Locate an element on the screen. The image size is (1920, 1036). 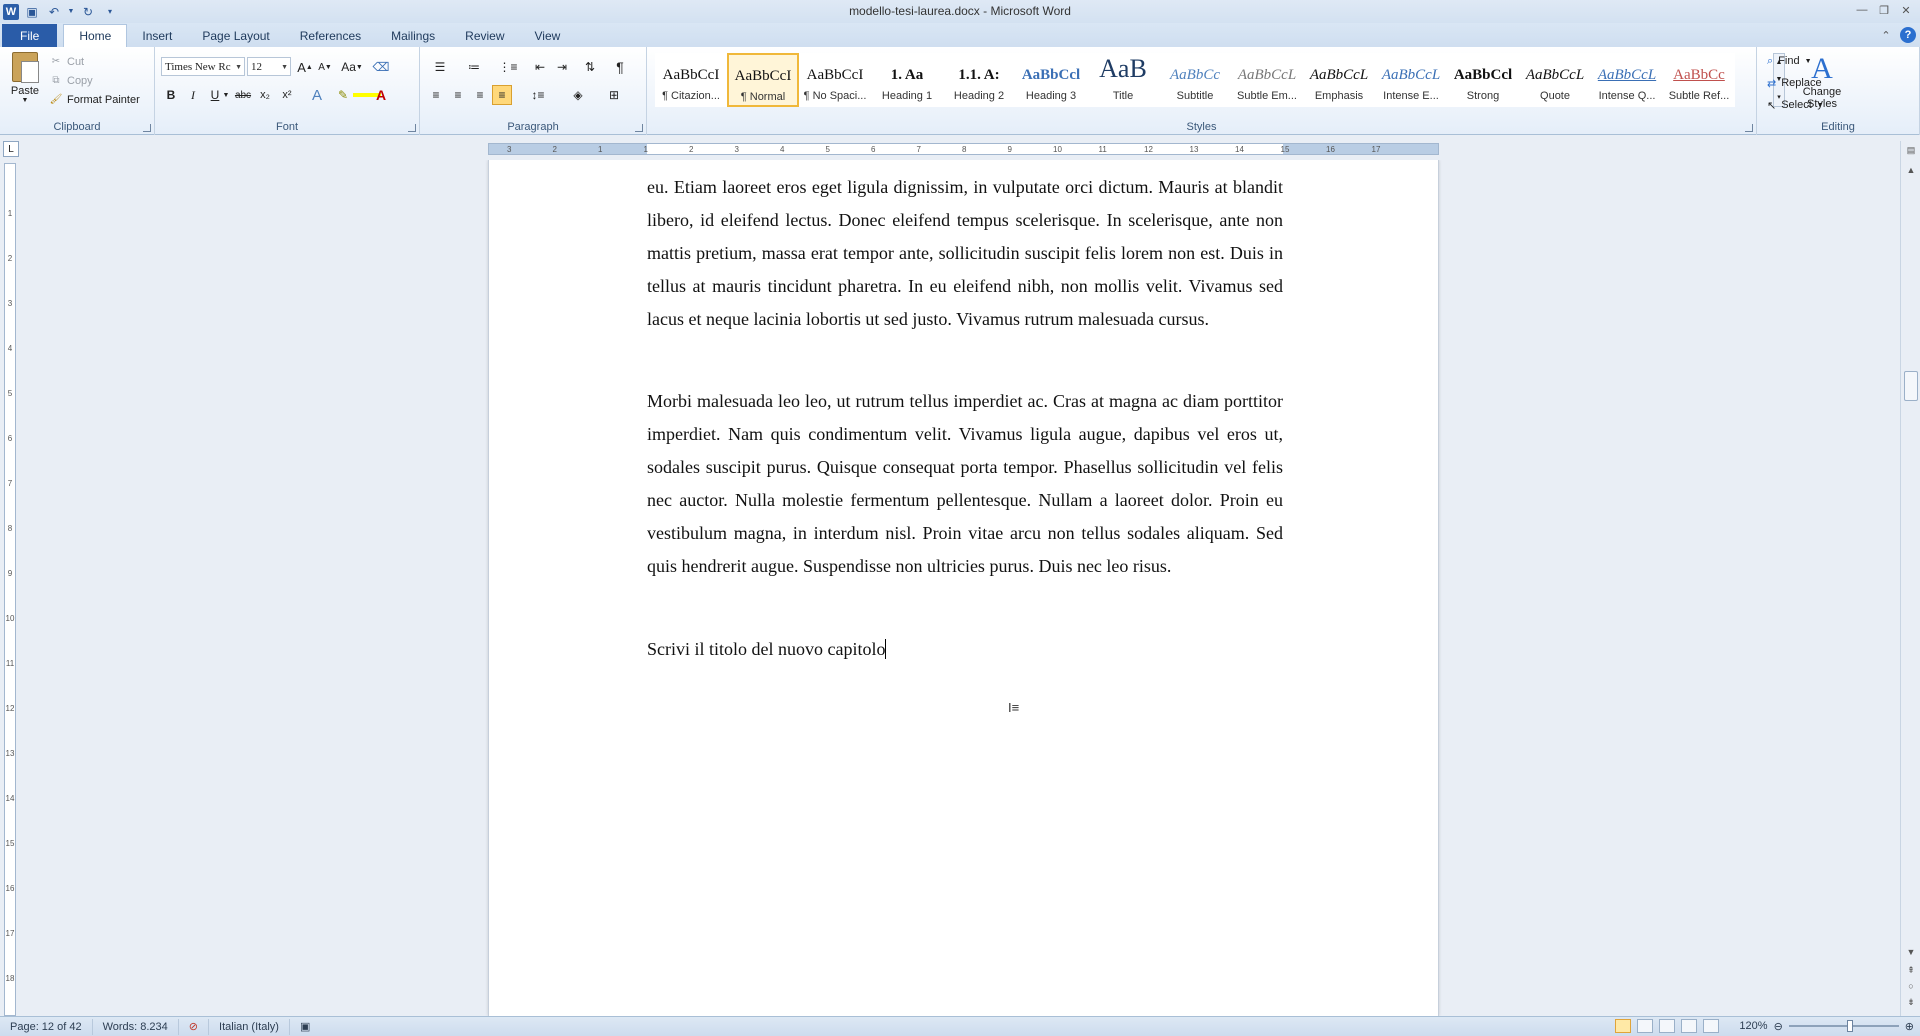
vertical-ruler: 12345678910111213141516171819 is located at coordinates (10, 595).